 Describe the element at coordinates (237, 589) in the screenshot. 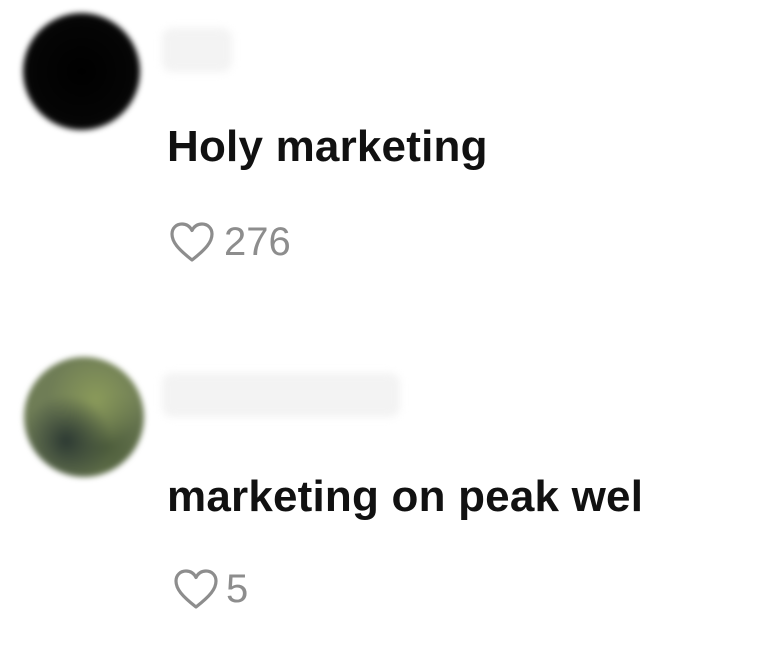

I see `like-count: 5` at that location.